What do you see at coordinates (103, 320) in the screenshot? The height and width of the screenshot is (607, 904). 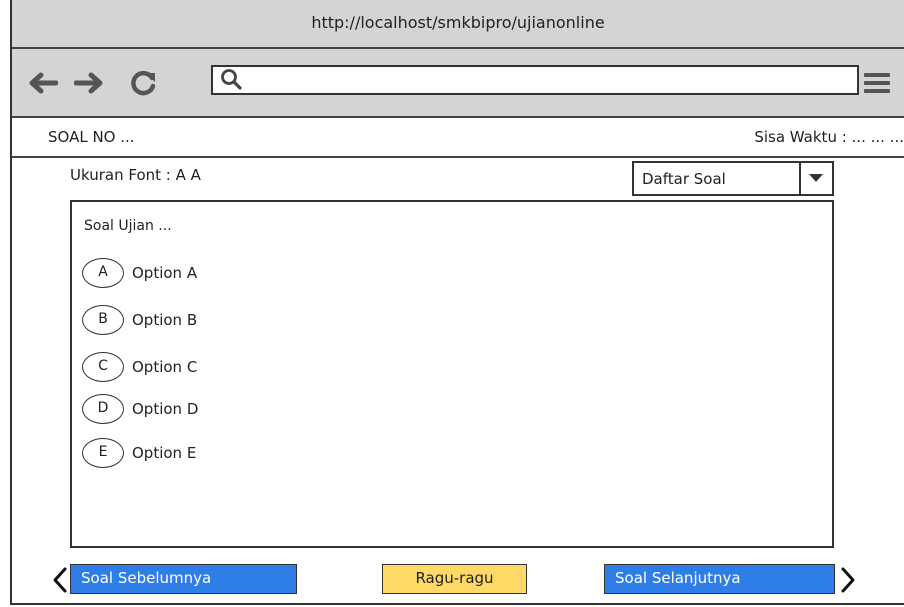 I see `option-radio: B` at bounding box center [103, 320].